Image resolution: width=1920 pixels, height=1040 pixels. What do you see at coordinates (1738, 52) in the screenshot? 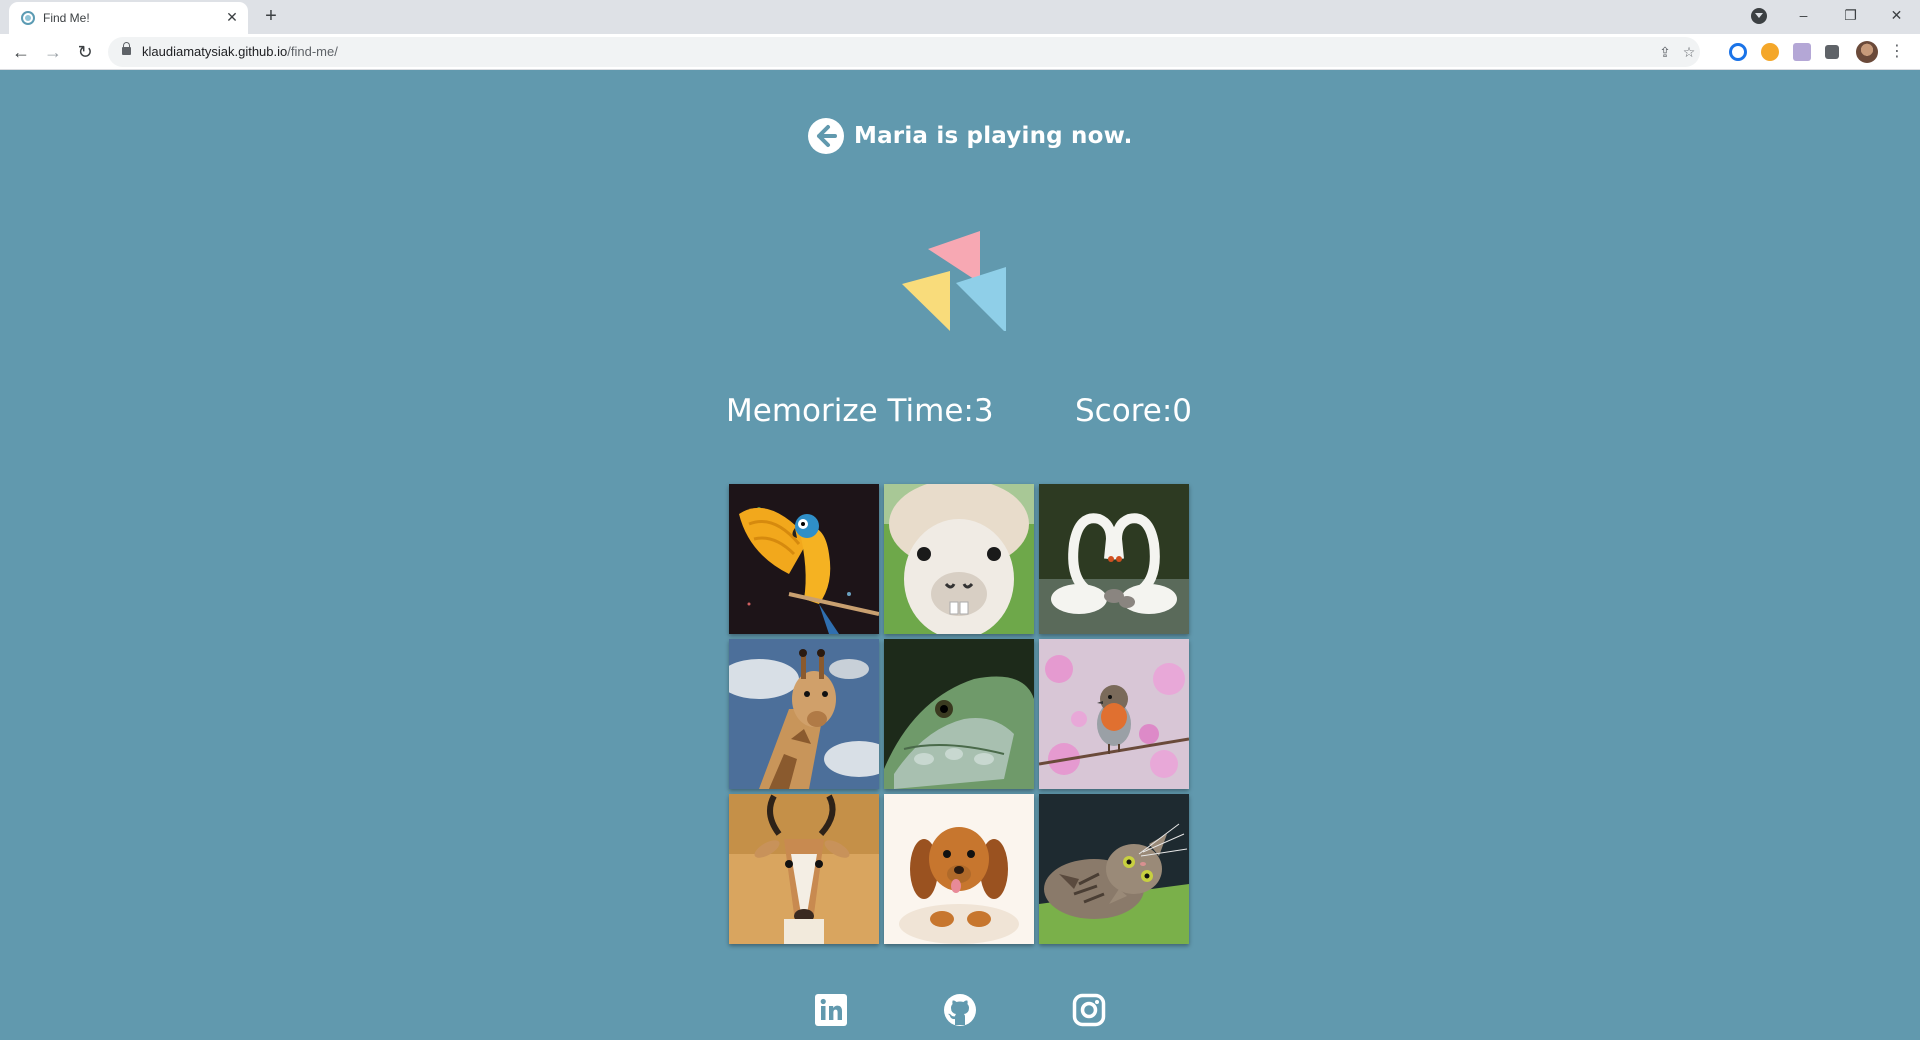
I see `extension-password-icon` at bounding box center [1738, 52].